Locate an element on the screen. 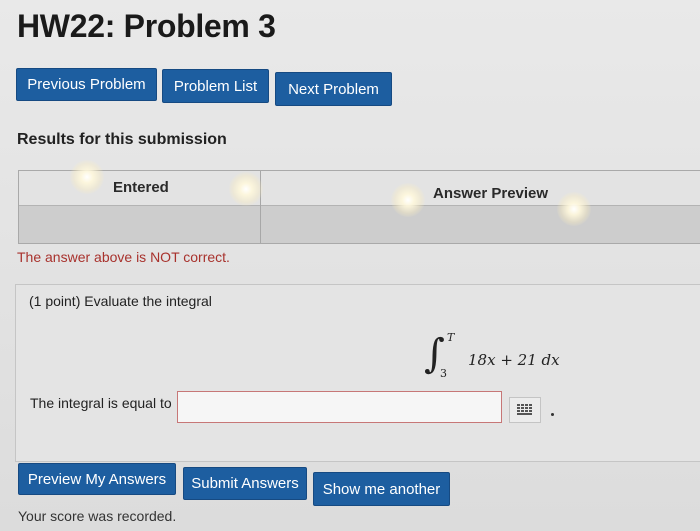  column-header-answer-preview: Answer Preview is located at coordinates (491, 193).